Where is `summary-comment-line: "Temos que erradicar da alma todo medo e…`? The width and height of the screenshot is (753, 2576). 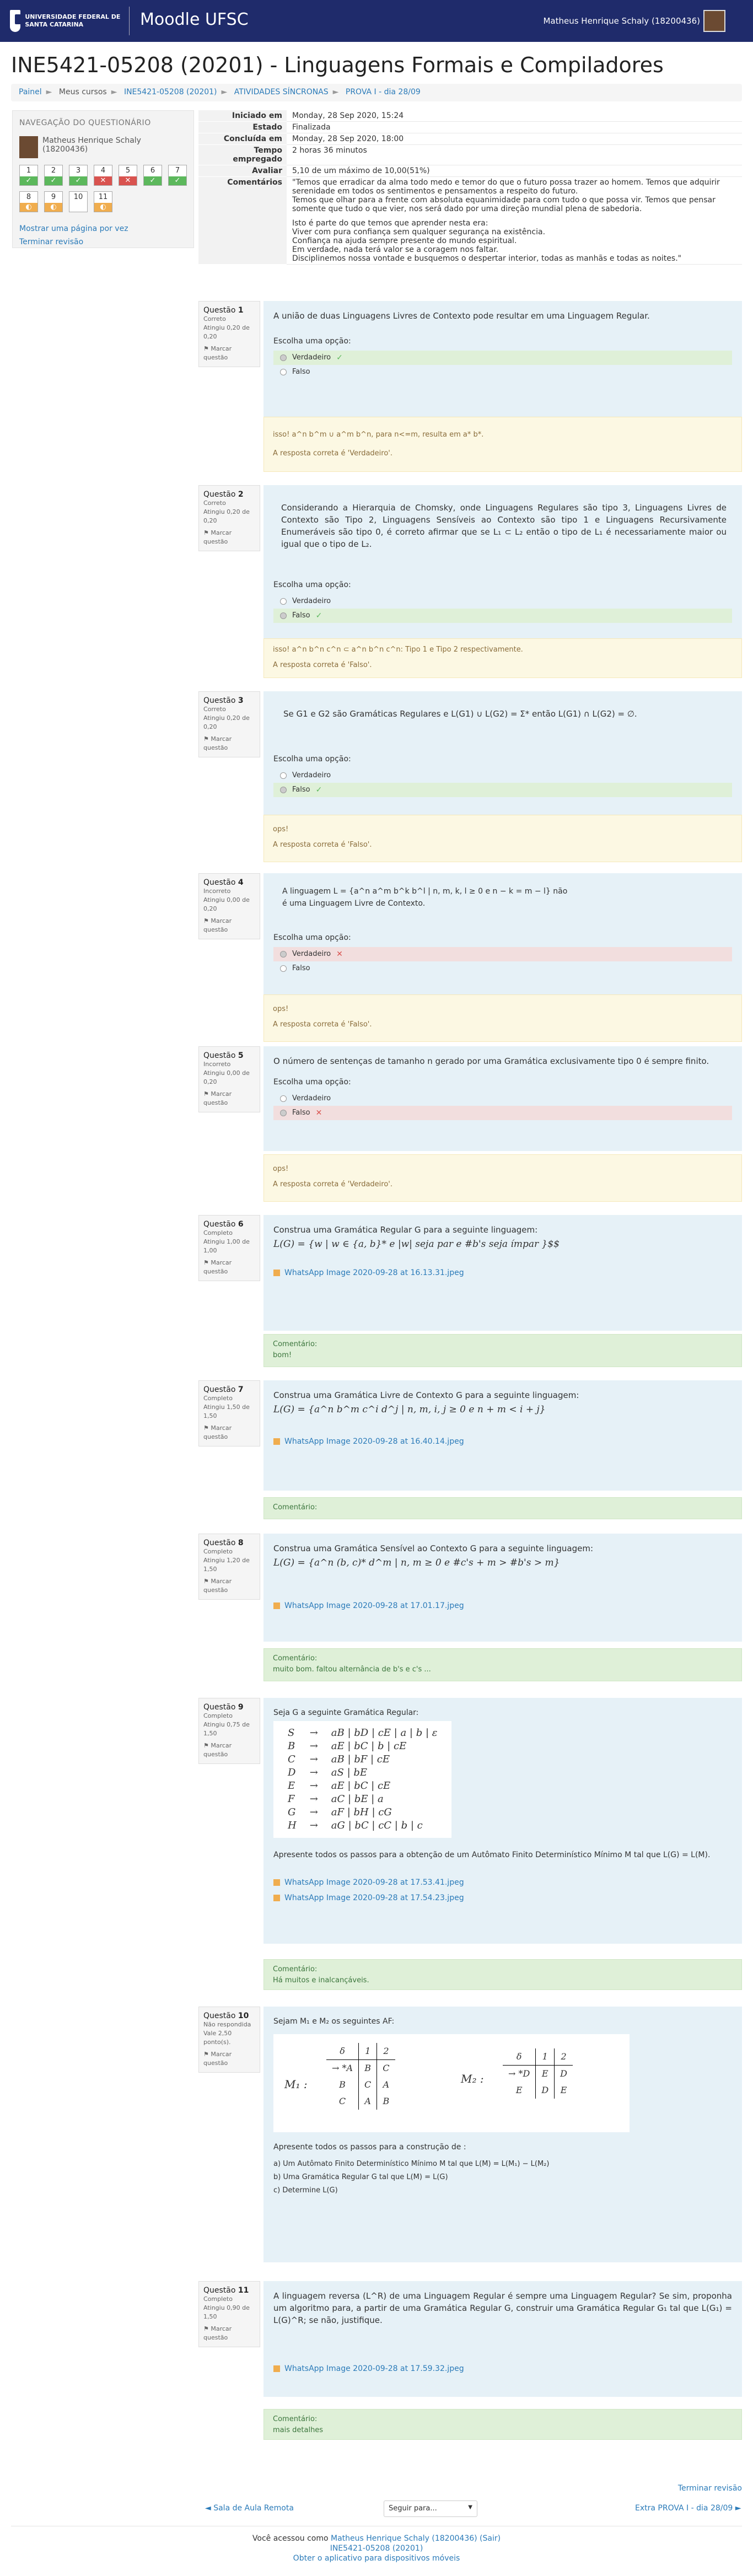
summary-comment-line: "Temos que erradicar da alma todo medo e… is located at coordinates (506, 187).